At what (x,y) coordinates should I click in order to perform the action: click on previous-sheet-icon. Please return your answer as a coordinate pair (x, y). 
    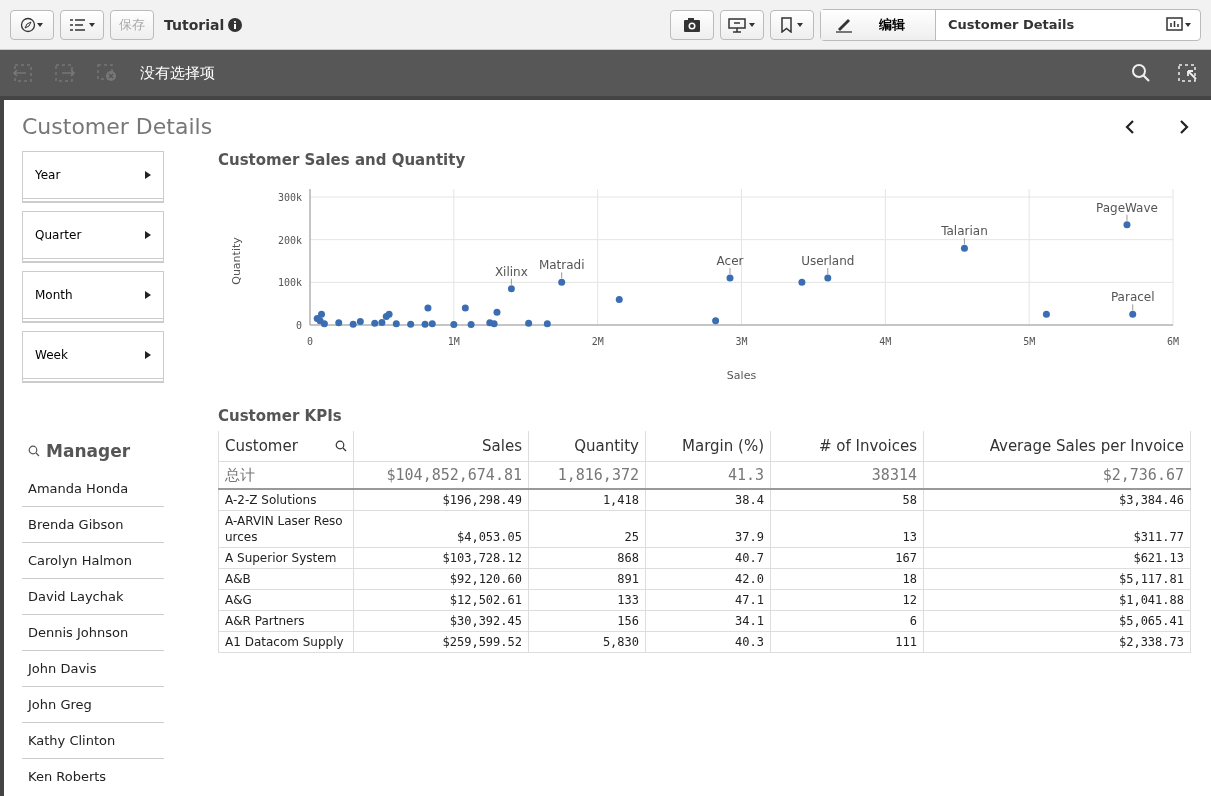
    Looking at the image, I should click on (1130, 126).